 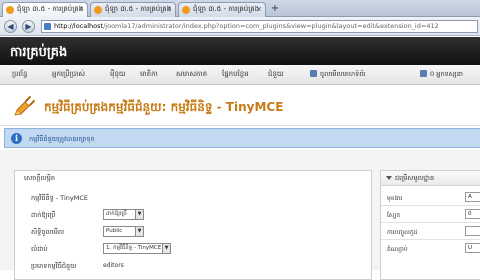 I want to click on page-icon, so click(x=47, y=26).